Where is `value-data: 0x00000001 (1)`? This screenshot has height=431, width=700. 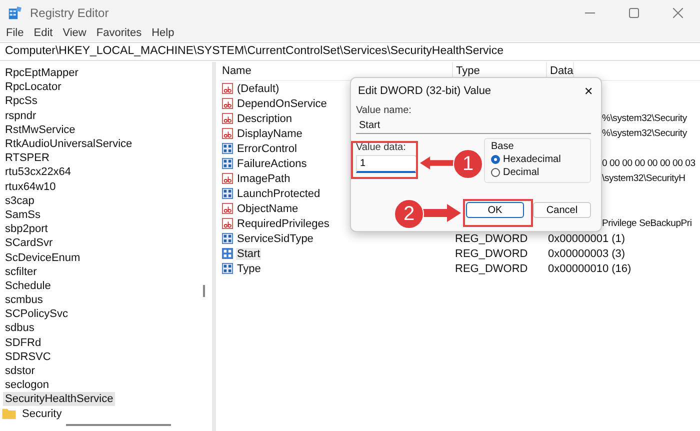 value-data: 0x00000001 (1) is located at coordinates (586, 238).